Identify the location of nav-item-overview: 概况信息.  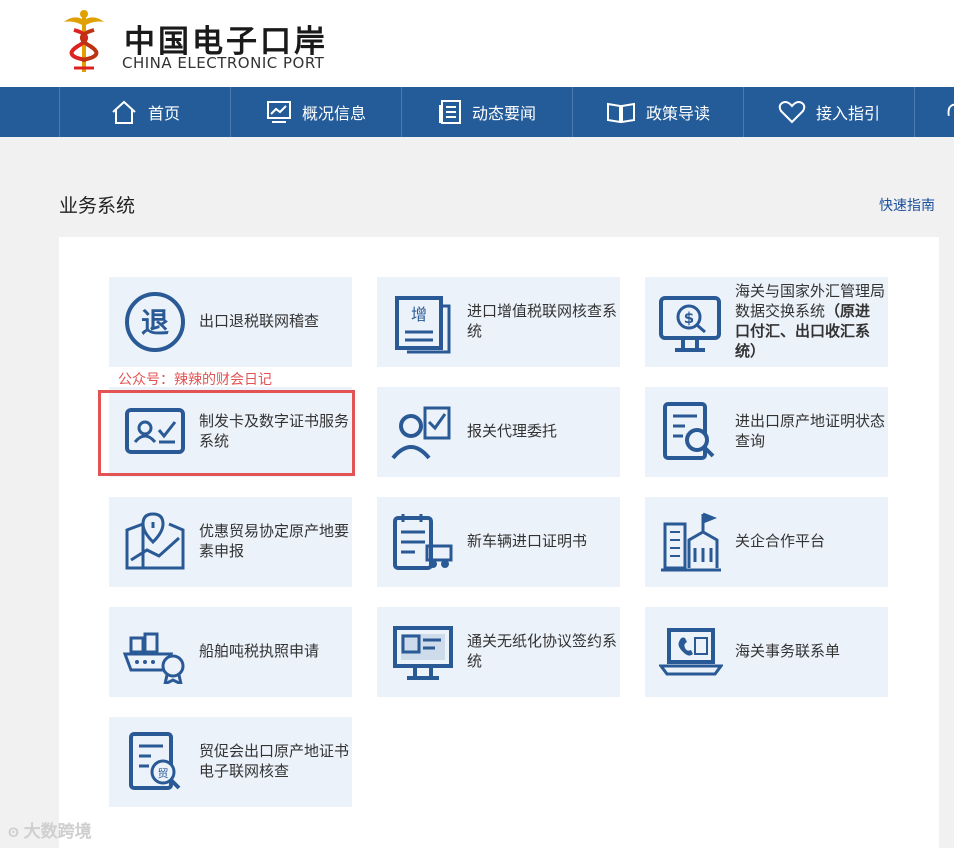
(316, 112).